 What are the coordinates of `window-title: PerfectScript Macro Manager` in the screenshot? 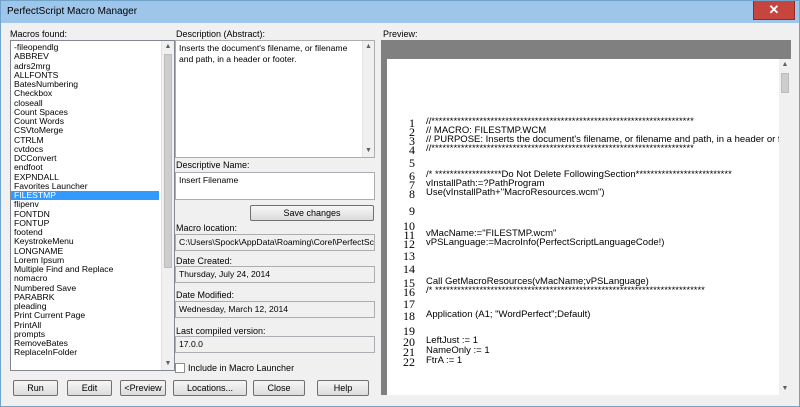 It's located at (72, 11).